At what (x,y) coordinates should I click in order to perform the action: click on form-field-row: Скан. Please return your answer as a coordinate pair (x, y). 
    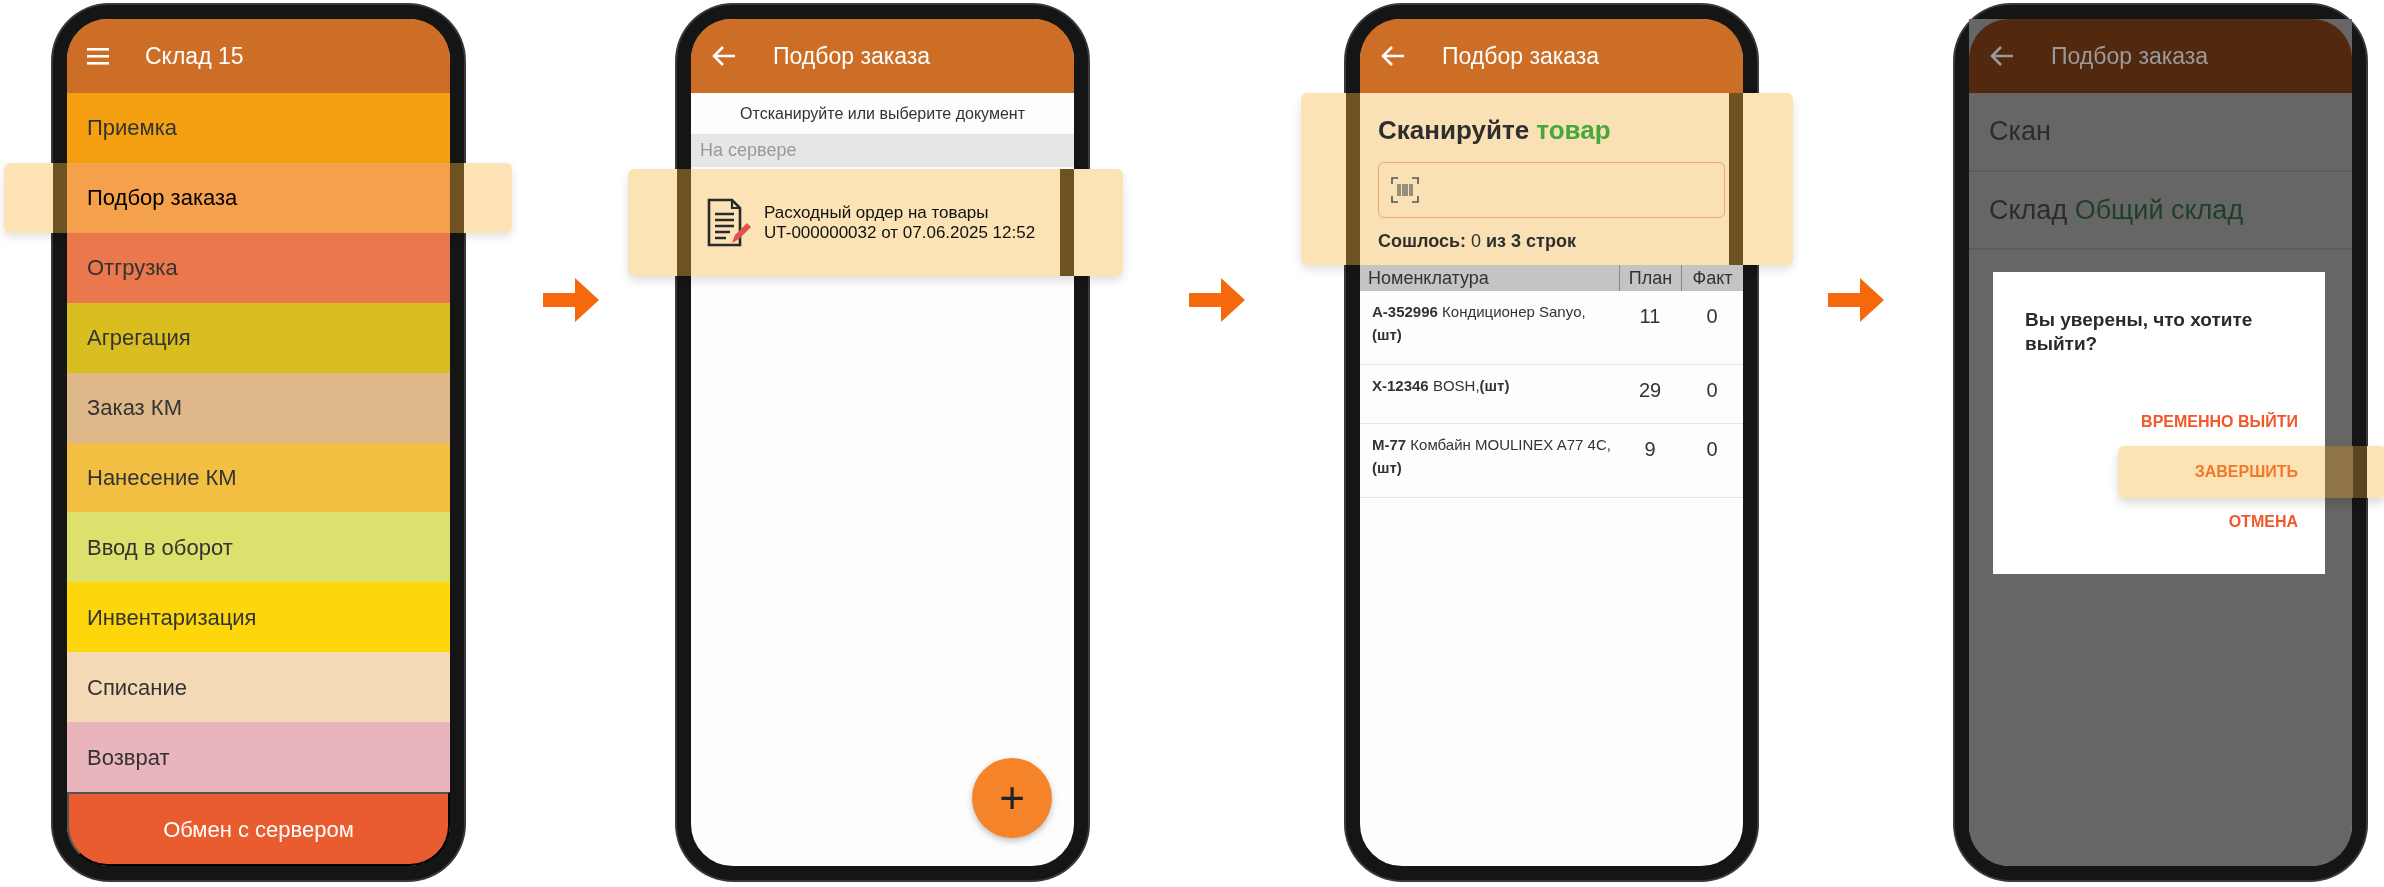
    Looking at the image, I should click on (2160, 132).